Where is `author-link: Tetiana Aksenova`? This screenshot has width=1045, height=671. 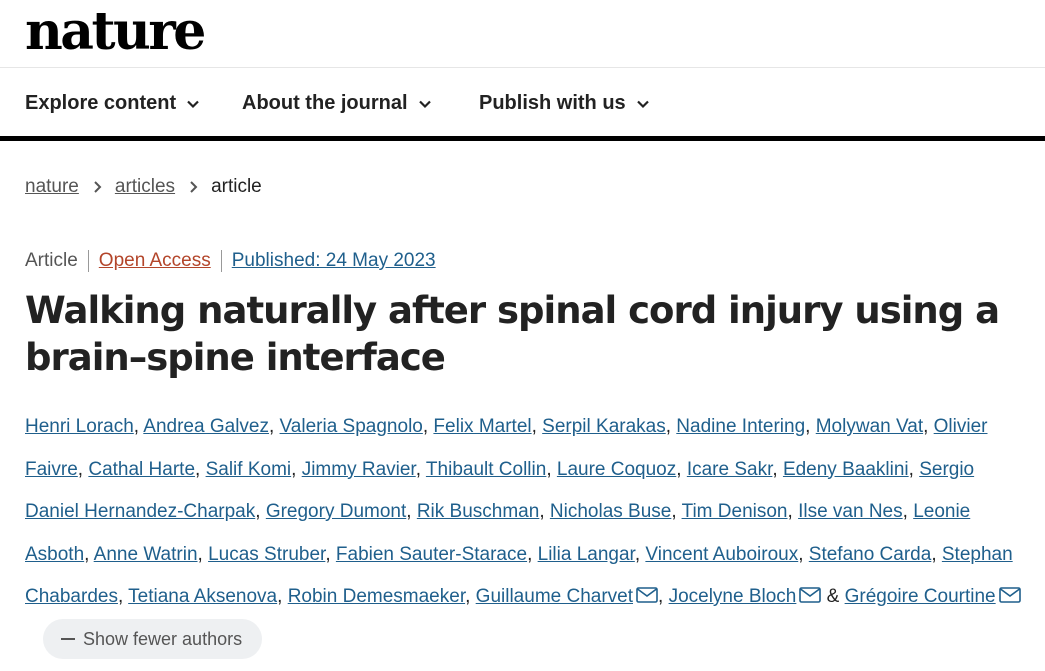
author-link: Tetiana Aksenova is located at coordinates (202, 596).